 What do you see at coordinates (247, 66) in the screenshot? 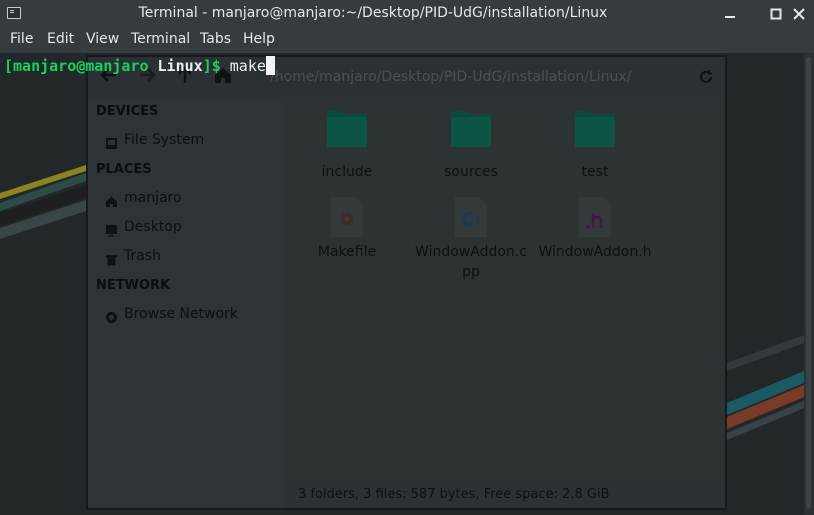
I see `typed-command: make` at bounding box center [247, 66].